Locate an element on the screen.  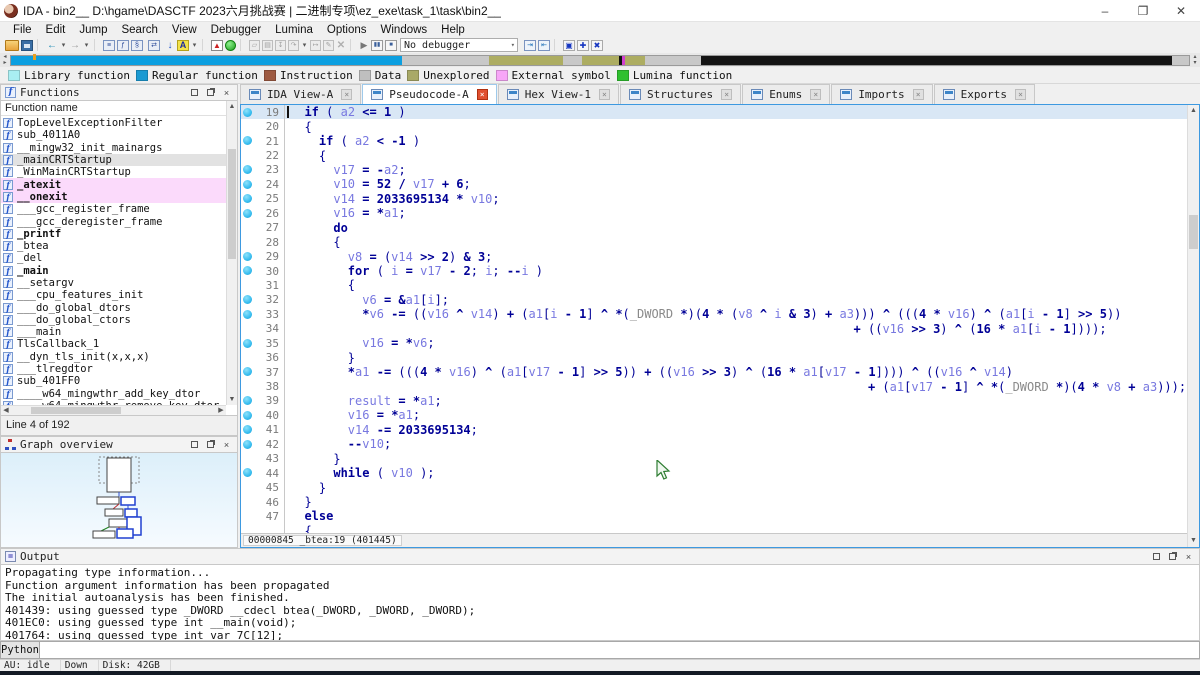
code-line: 35 v16 = *v6; is located at coordinates (714, 343).